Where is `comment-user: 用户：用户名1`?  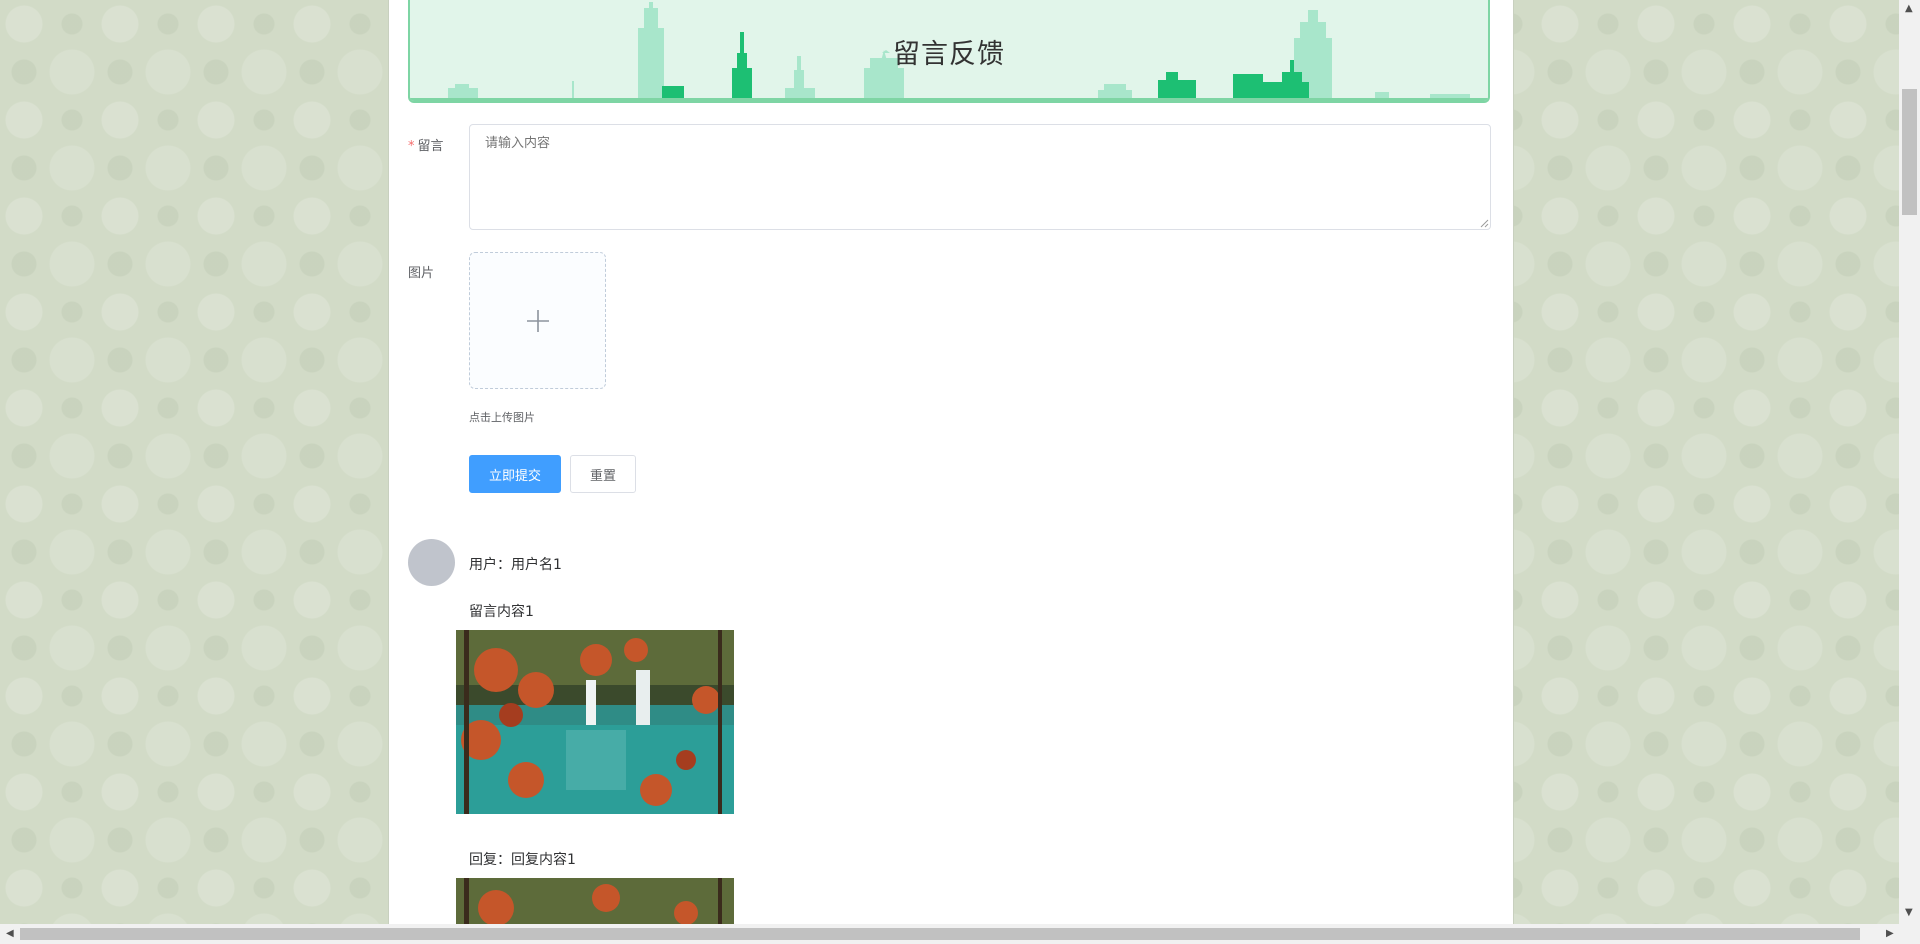
comment-user: 用户：用户名1 is located at coordinates (515, 565).